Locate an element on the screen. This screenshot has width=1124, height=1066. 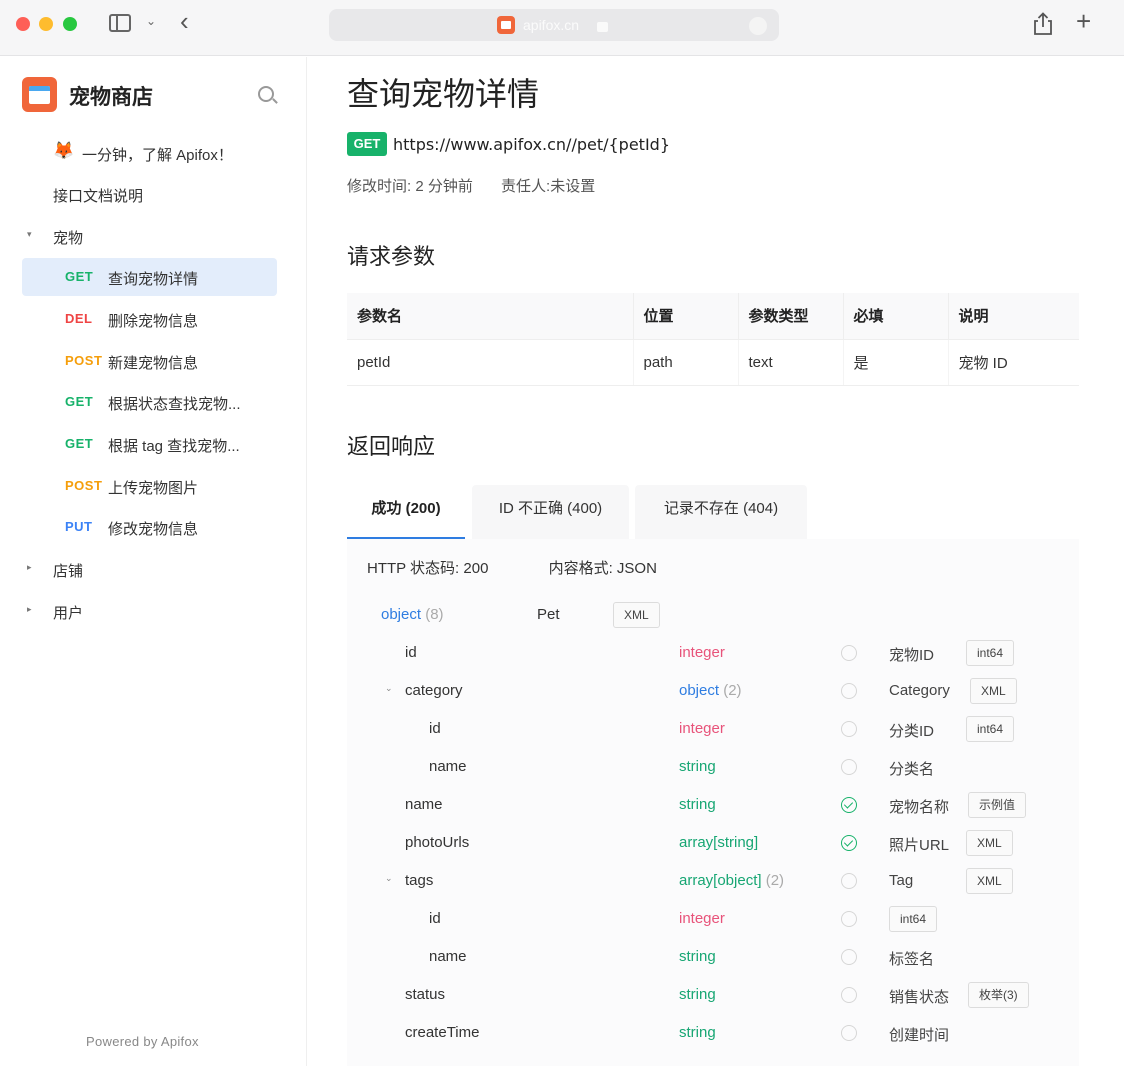
field-name: id is located at coordinates (411, 652).